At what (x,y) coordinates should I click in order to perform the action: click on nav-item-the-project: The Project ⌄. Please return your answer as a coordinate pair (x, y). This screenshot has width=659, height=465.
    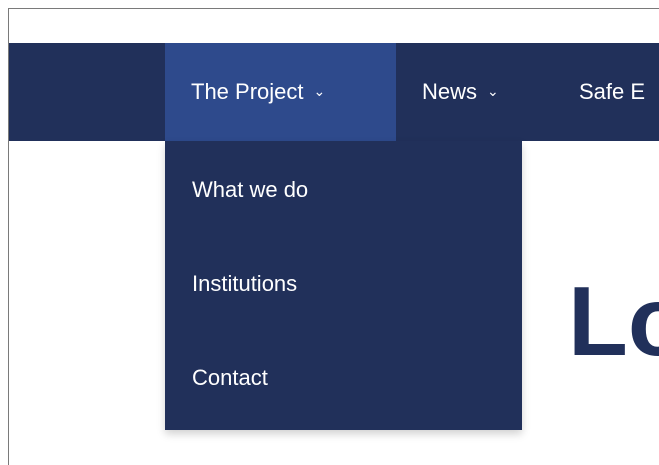
    Looking at the image, I should click on (280, 92).